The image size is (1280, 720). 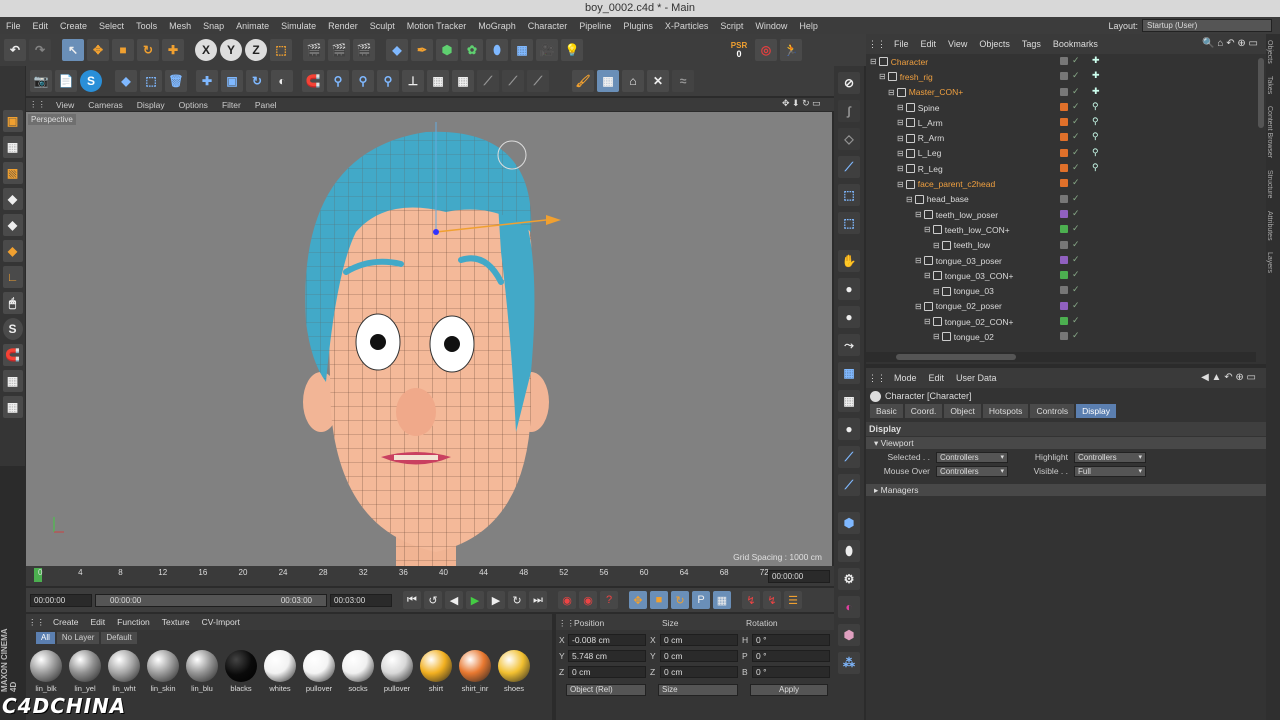 I want to click on snap-s-icon: S, so click(x=91, y=81).